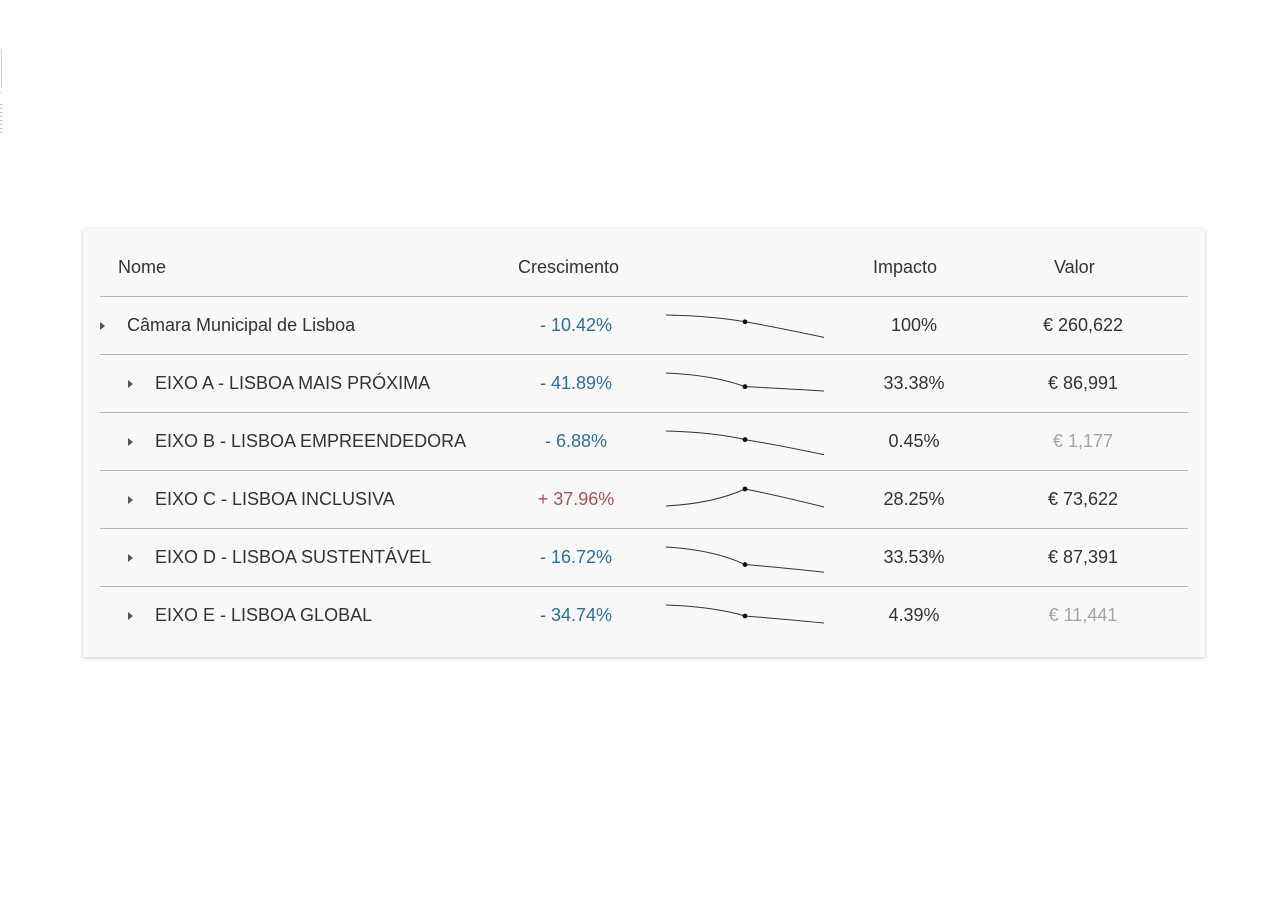 The image size is (1280, 900). Describe the element at coordinates (644, 263) in the screenshot. I see `table-header: Nome Crescimento Impacto Valor` at that location.